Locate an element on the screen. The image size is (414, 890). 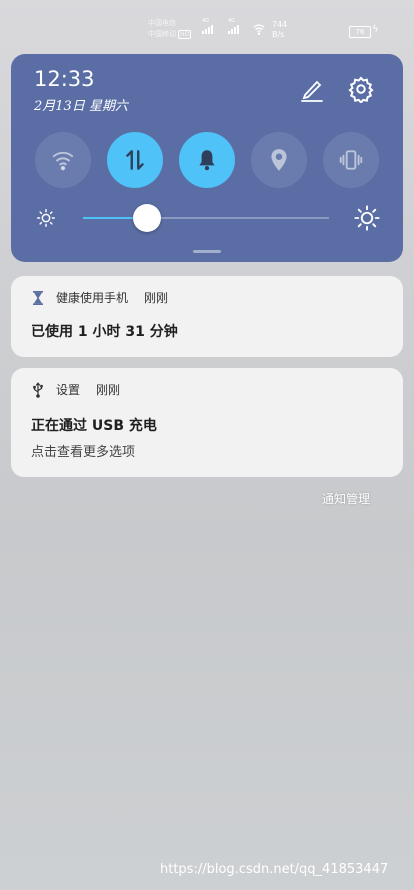
notification-title: 正在通过 USB 充电 is located at coordinates (94, 426).